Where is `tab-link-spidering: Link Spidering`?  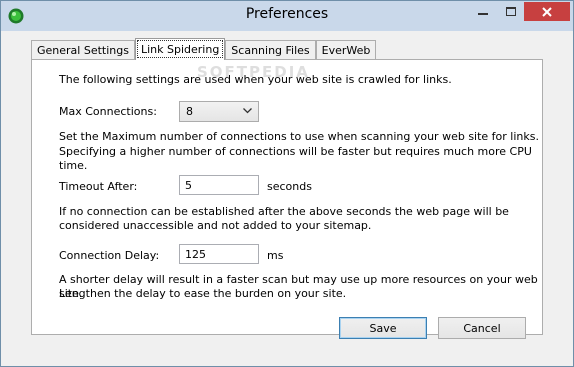
tab-link-spidering: Link Spidering is located at coordinates (180, 49).